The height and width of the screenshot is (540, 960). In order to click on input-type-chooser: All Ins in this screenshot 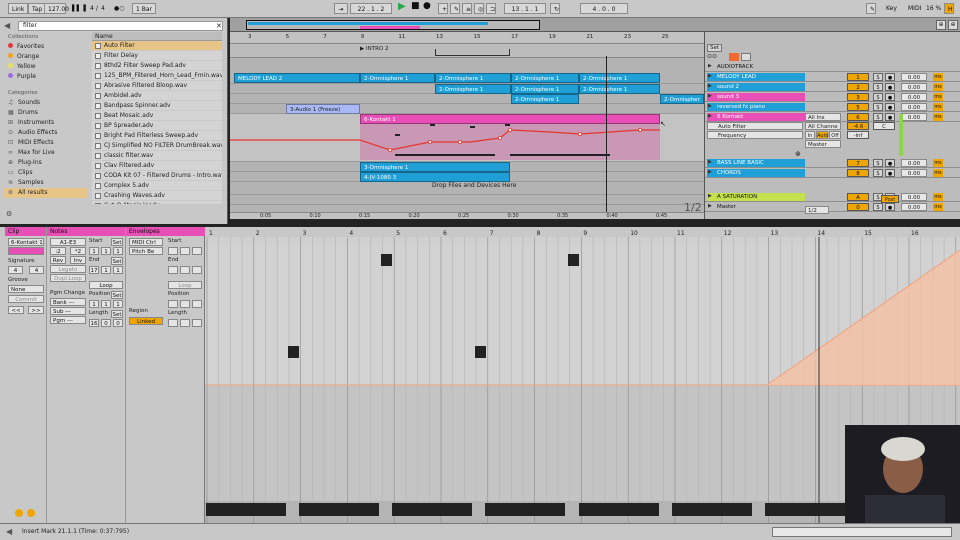, I will do `click(823, 117)`.